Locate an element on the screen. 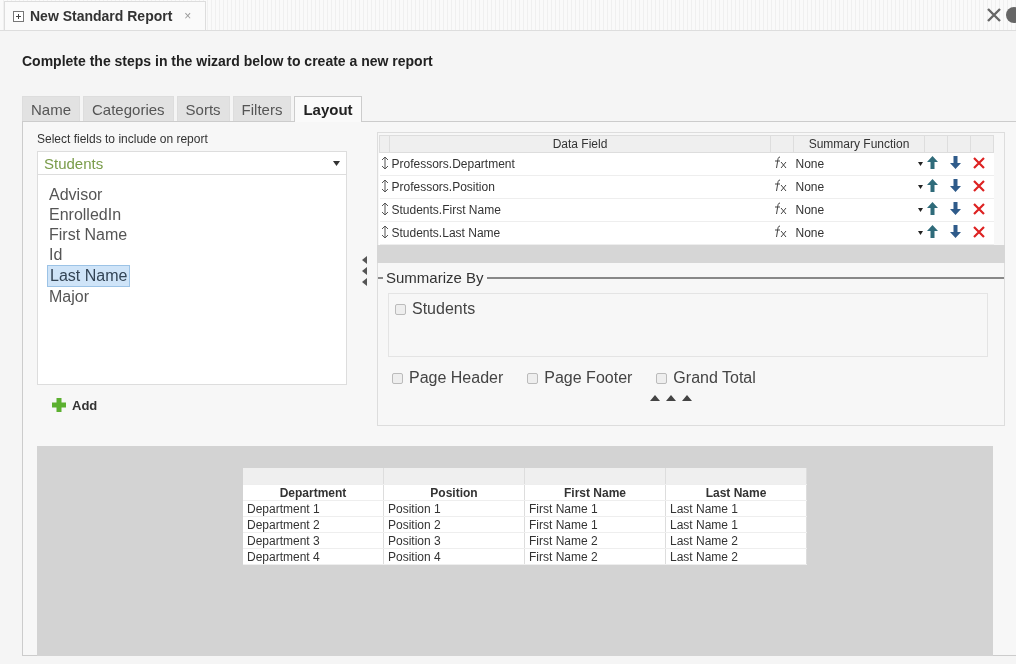 This screenshot has width=1016, height=664. table-cell: Department 1 is located at coordinates (313, 508).